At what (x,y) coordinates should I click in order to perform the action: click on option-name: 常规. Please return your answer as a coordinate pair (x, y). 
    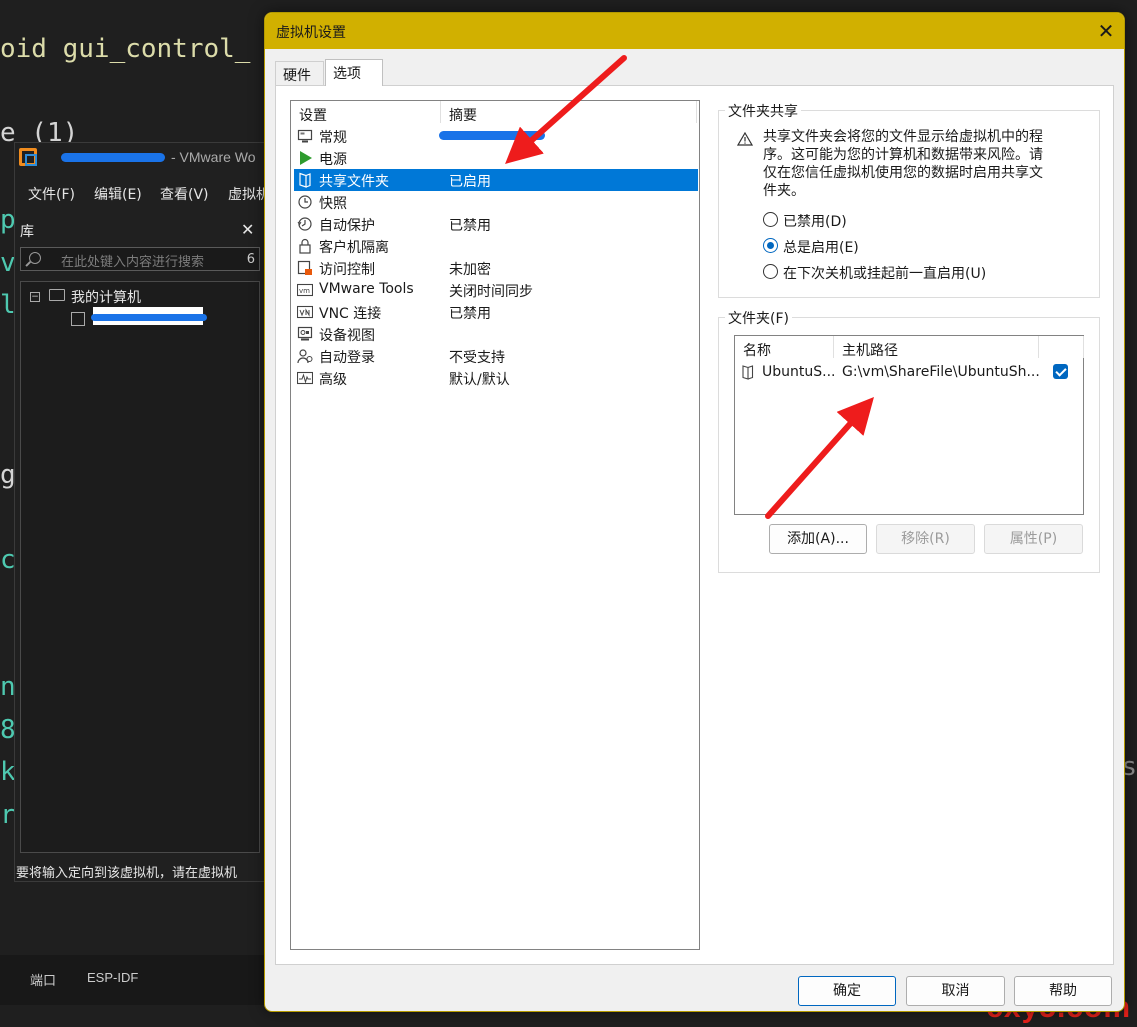
    Looking at the image, I should click on (333, 138).